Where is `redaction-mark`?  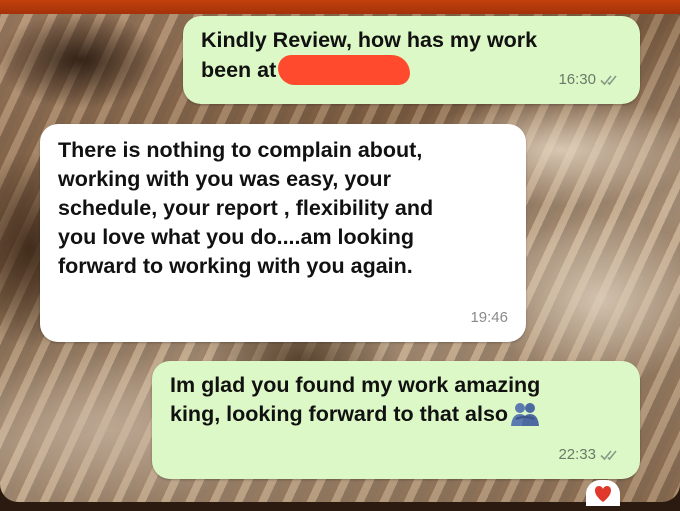
redaction-mark is located at coordinates (344, 70).